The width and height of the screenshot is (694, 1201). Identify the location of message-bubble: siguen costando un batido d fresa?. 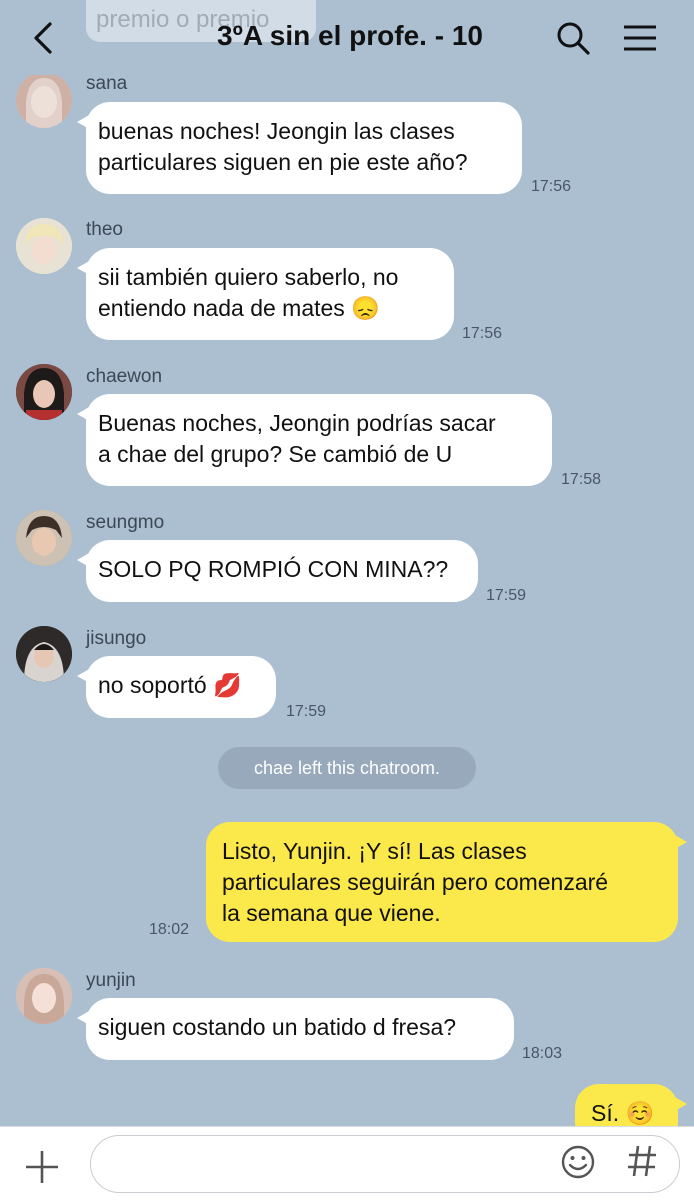
(295, 1029).